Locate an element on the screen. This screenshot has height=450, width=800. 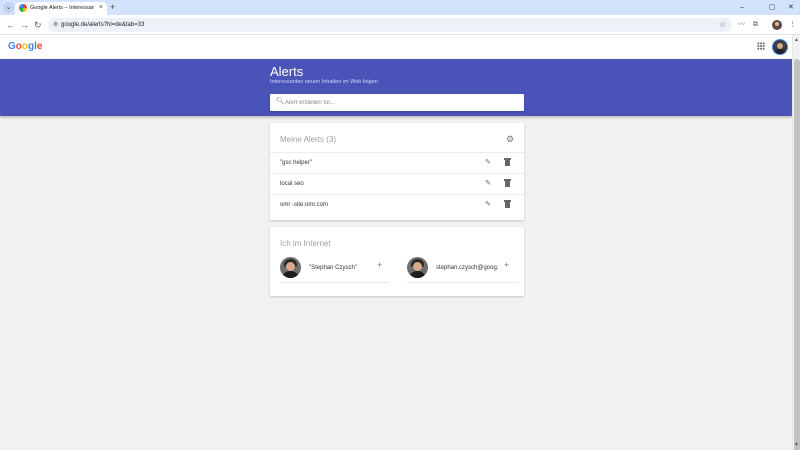
person-suggestion: "Stephan Czysch" + is located at coordinates (335, 270).